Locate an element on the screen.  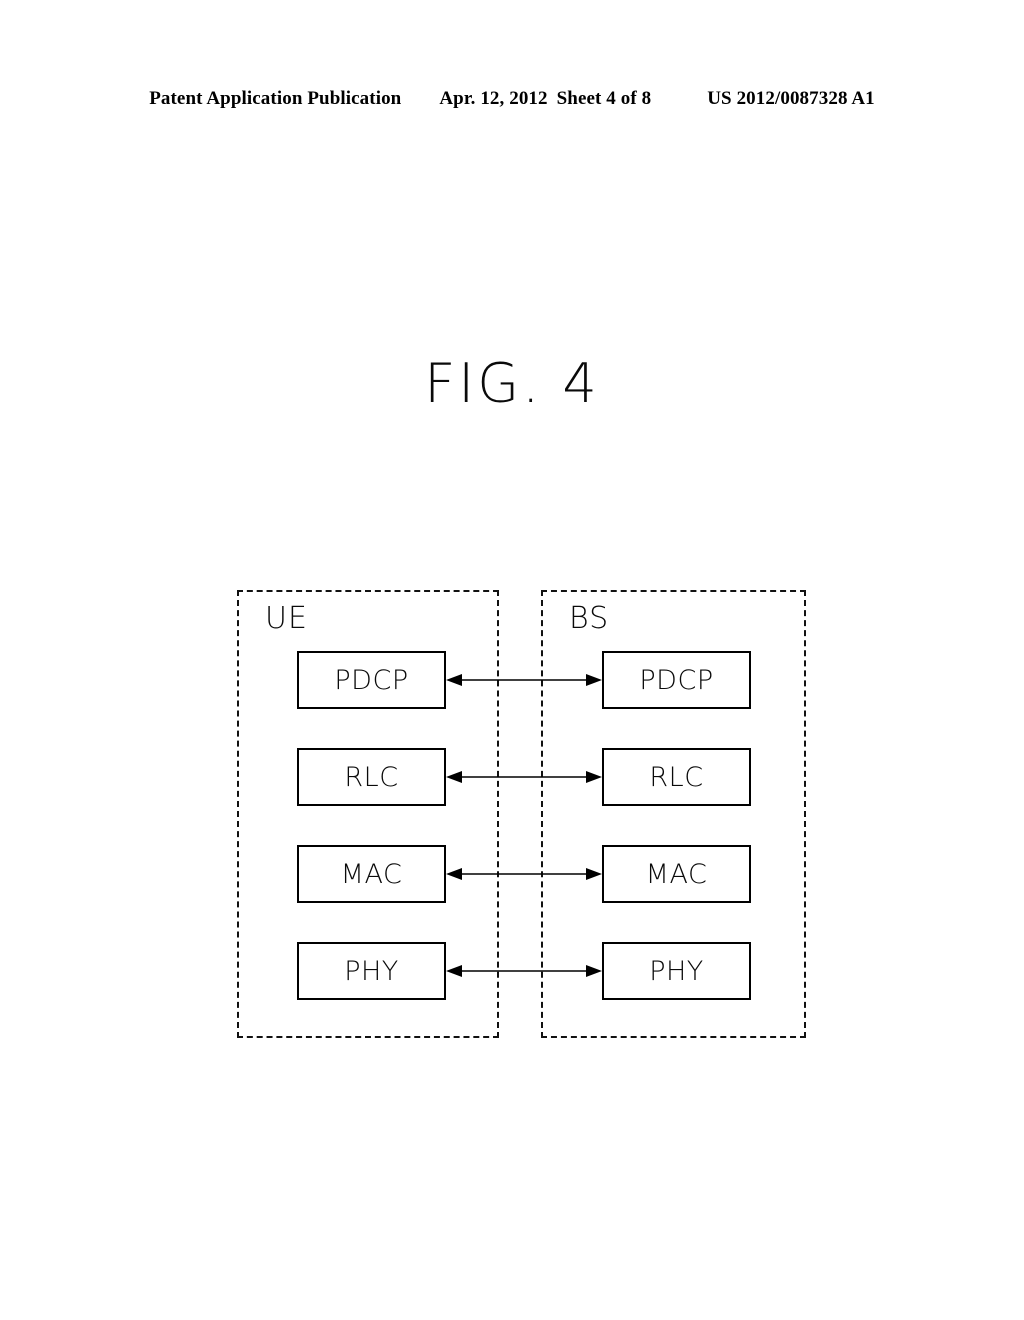
bs-label: BS is located at coordinates (589, 618).